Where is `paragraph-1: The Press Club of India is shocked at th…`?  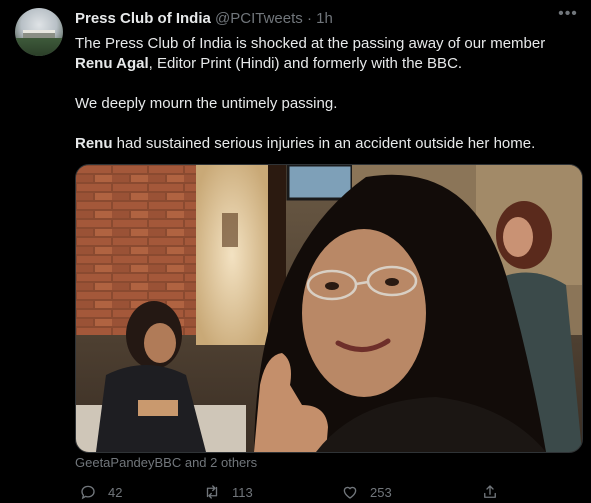 paragraph-1: The Press Club of India is shocked at th… is located at coordinates (325, 54).